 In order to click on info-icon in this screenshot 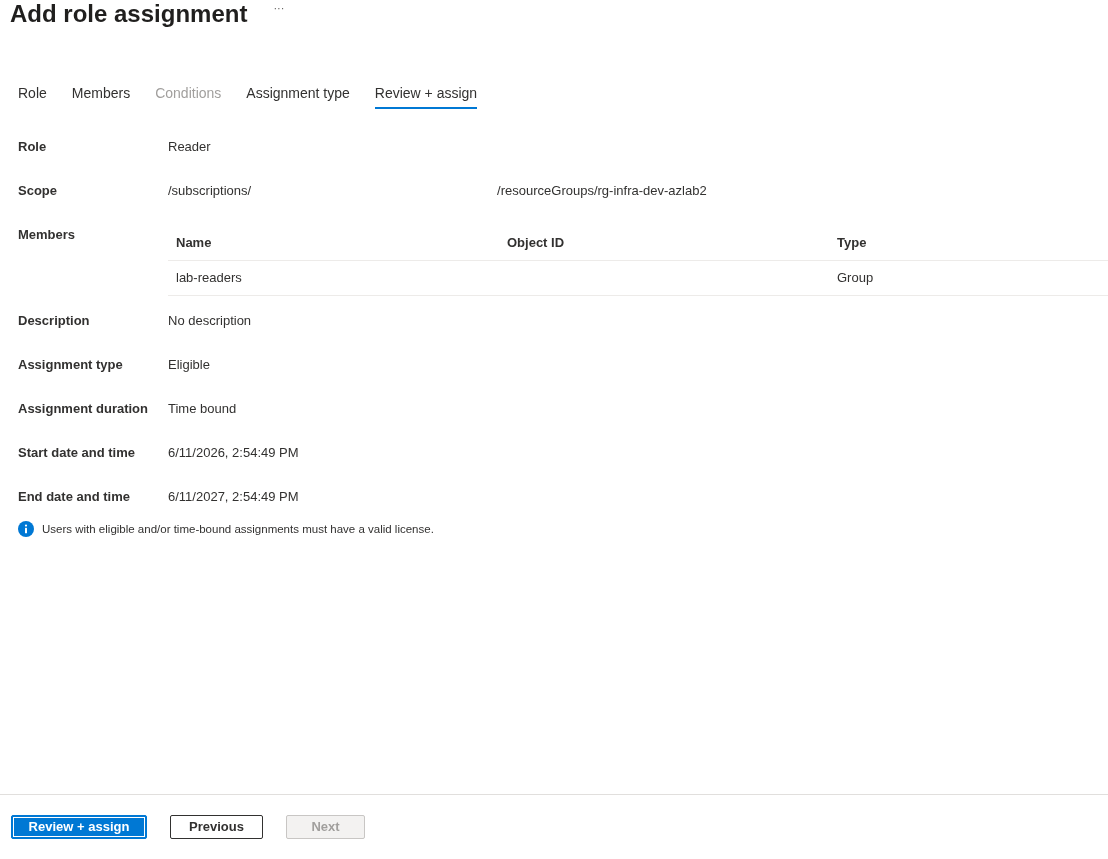, I will do `click(26, 529)`.